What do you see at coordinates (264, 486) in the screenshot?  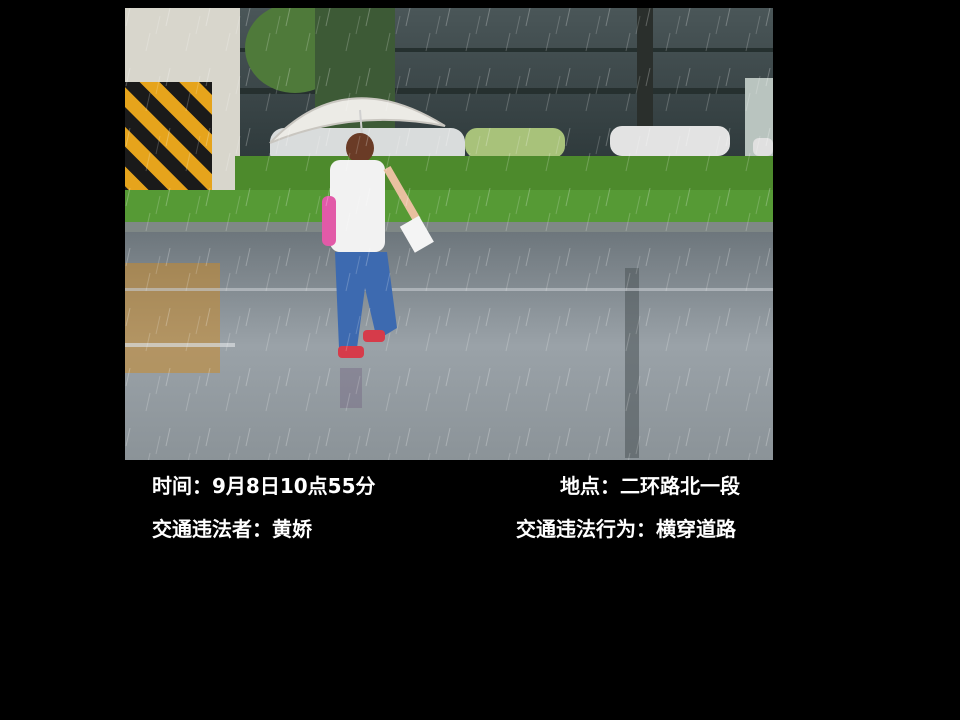 I see `caption-time: 时间：9月8日10点55分` at bounding box center [264, 486].